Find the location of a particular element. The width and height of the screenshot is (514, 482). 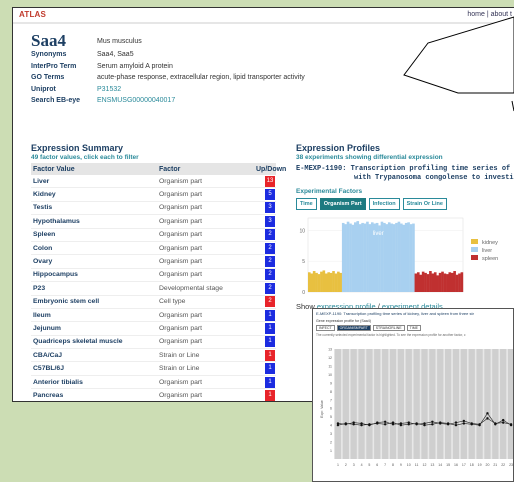

table-row: Jejunum Organism part 1 is located at coordinates (153, 329).